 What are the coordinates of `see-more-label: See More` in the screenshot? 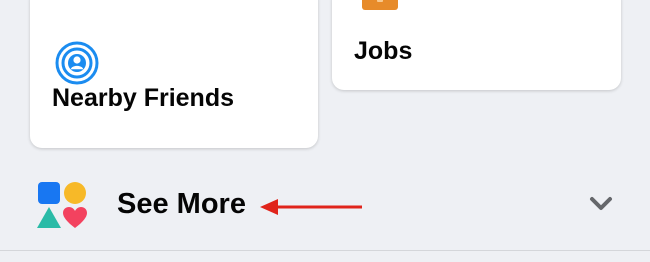 It's located at (181, 204).